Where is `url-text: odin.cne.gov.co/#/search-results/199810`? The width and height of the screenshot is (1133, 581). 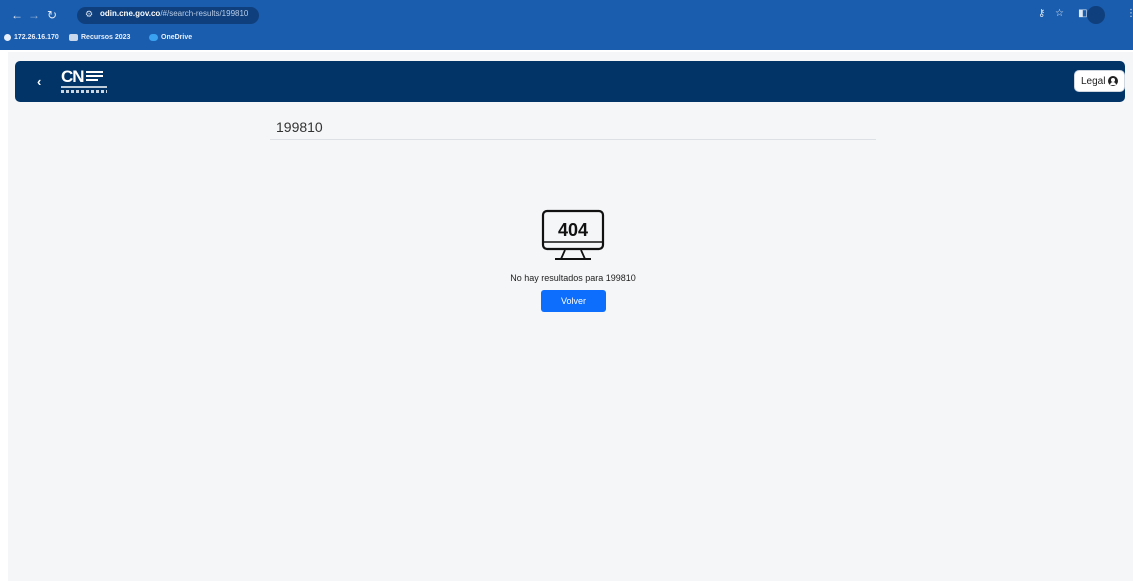
url-text: odin.cne.gov.co/#/search-results/199810 is located at coordinates (174, 13).